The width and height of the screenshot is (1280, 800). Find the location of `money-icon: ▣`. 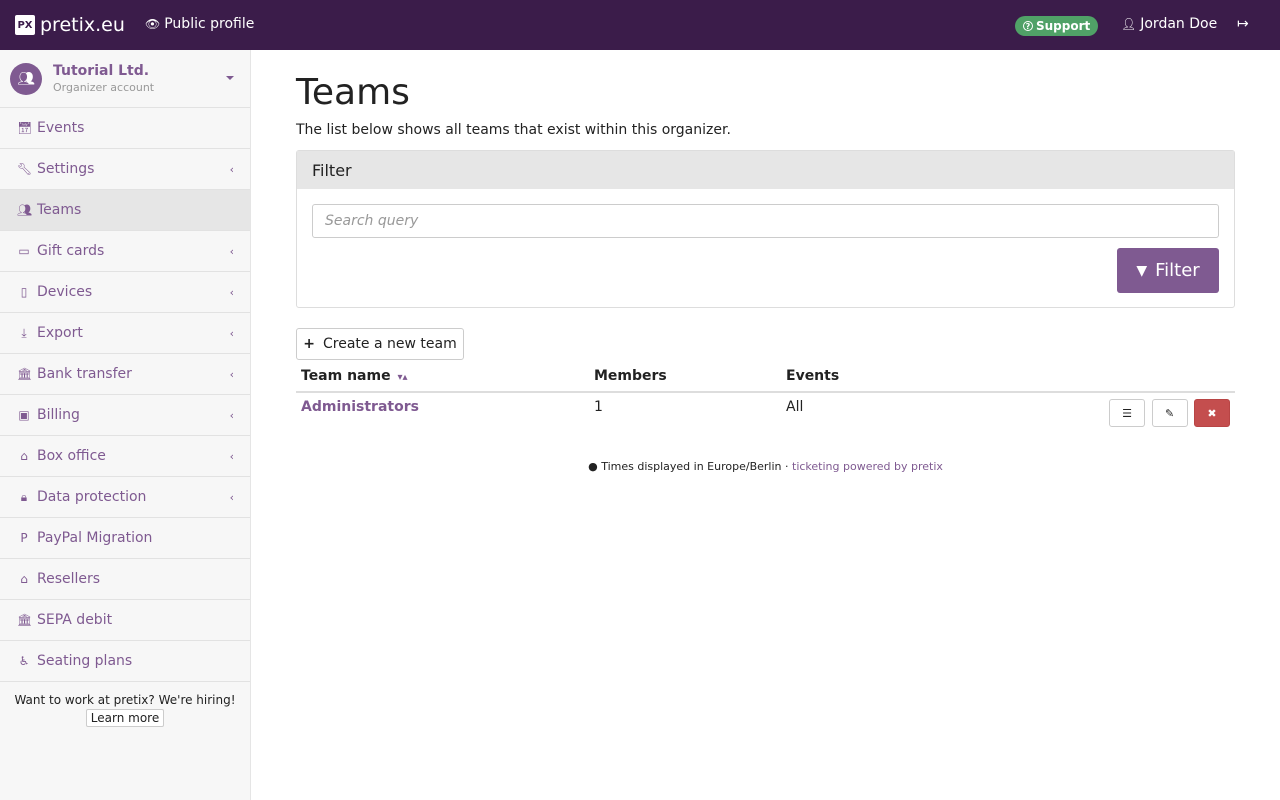

money-icon: ▣ is located at coordinates (24, 415).